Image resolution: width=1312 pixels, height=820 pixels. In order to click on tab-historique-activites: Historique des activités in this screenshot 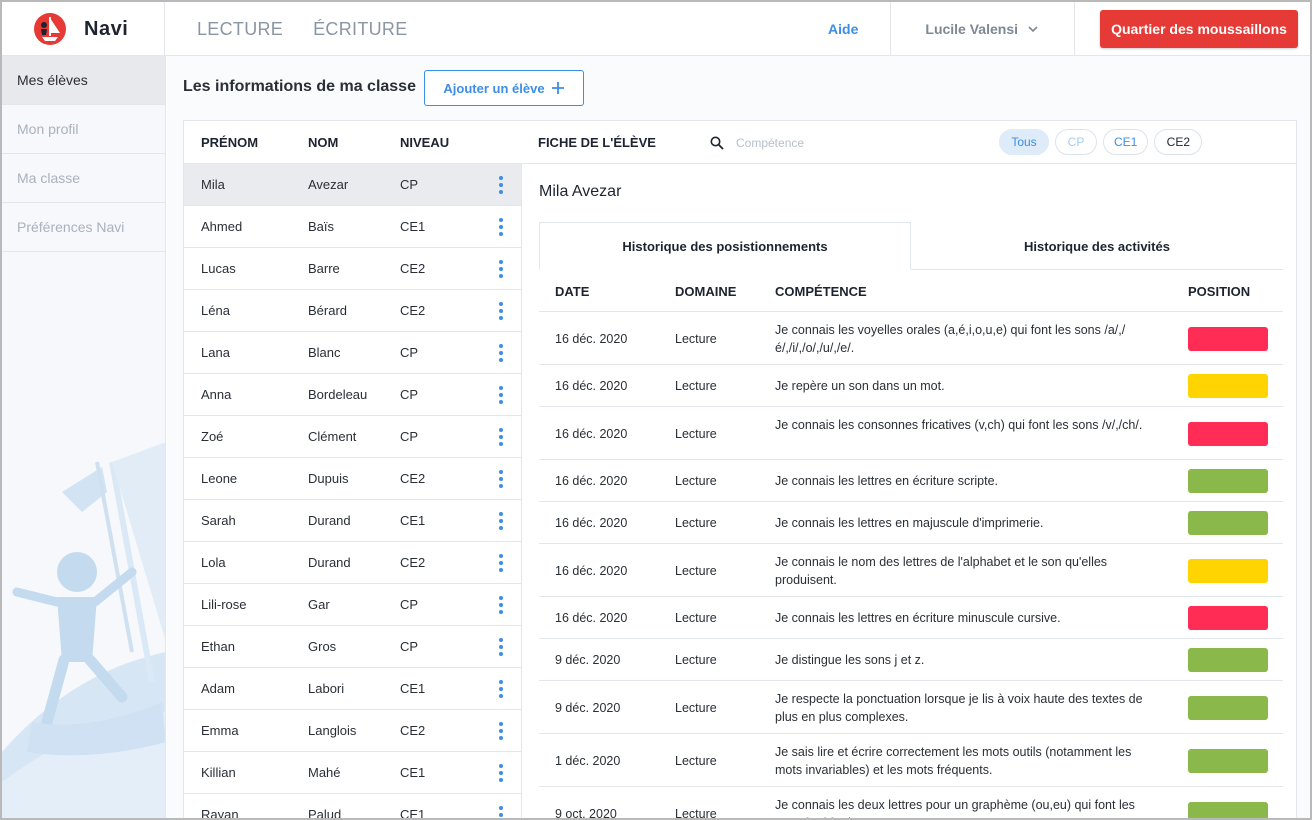, I will do `click(1097, 246)`.